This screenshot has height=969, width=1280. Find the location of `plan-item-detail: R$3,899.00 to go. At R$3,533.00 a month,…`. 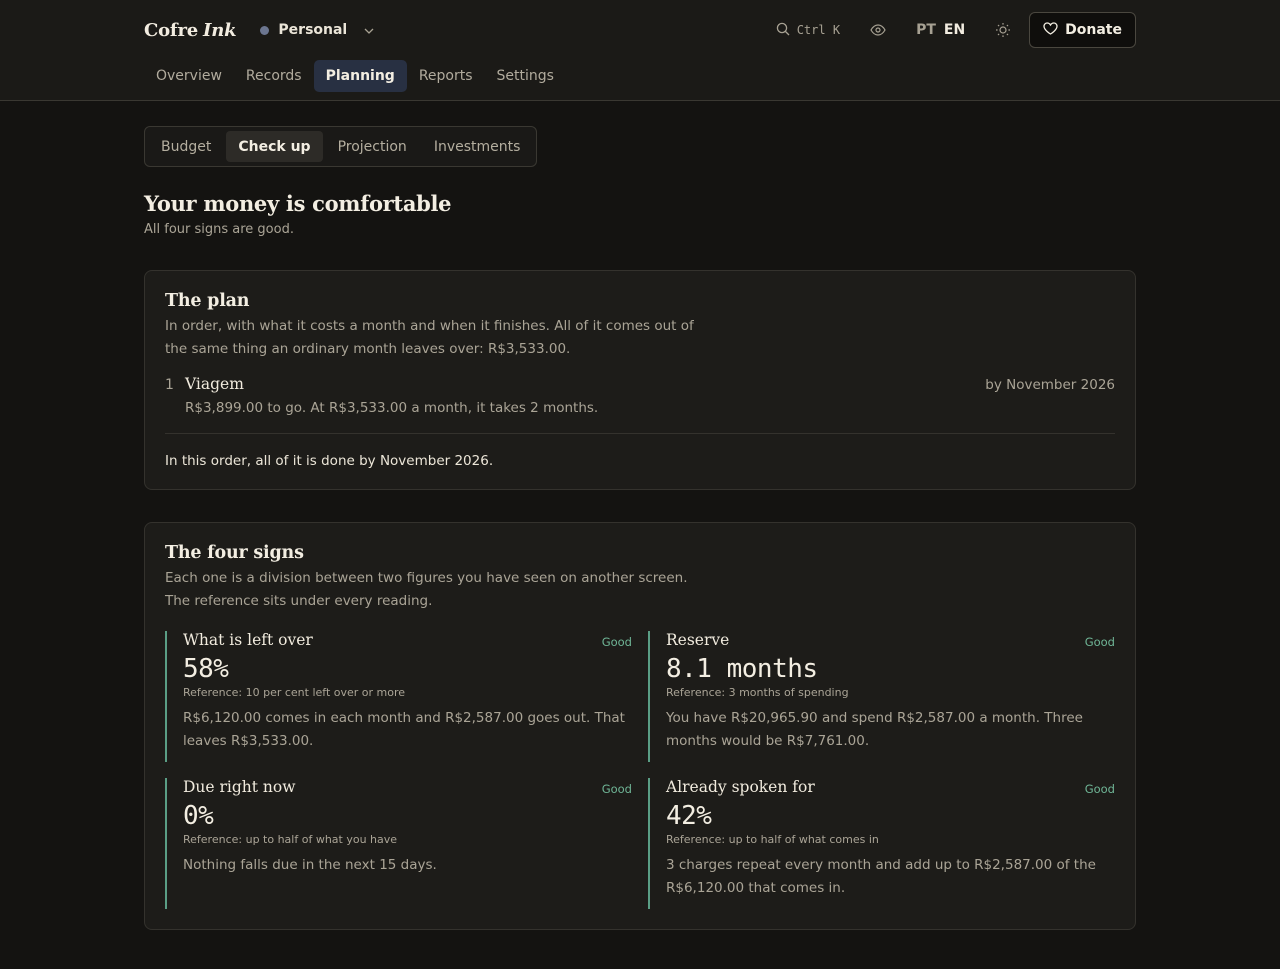

plan-item-detail: R$3,899.00 to go. At R$3,533.00 a month,… is located at coordinates (392, 408).